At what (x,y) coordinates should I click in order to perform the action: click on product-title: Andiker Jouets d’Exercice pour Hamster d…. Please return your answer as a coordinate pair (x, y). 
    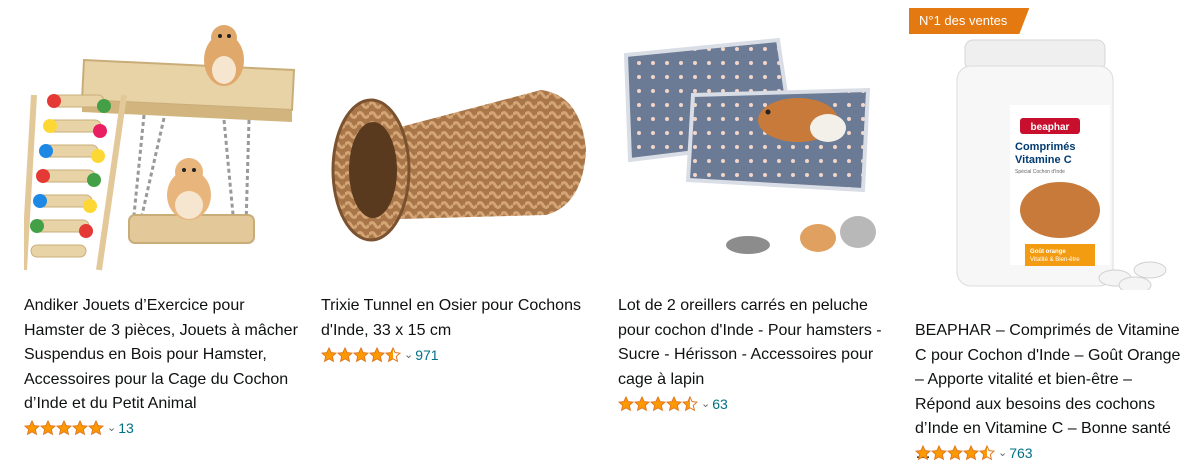
    Looking at the image, I should click on (166, 355).